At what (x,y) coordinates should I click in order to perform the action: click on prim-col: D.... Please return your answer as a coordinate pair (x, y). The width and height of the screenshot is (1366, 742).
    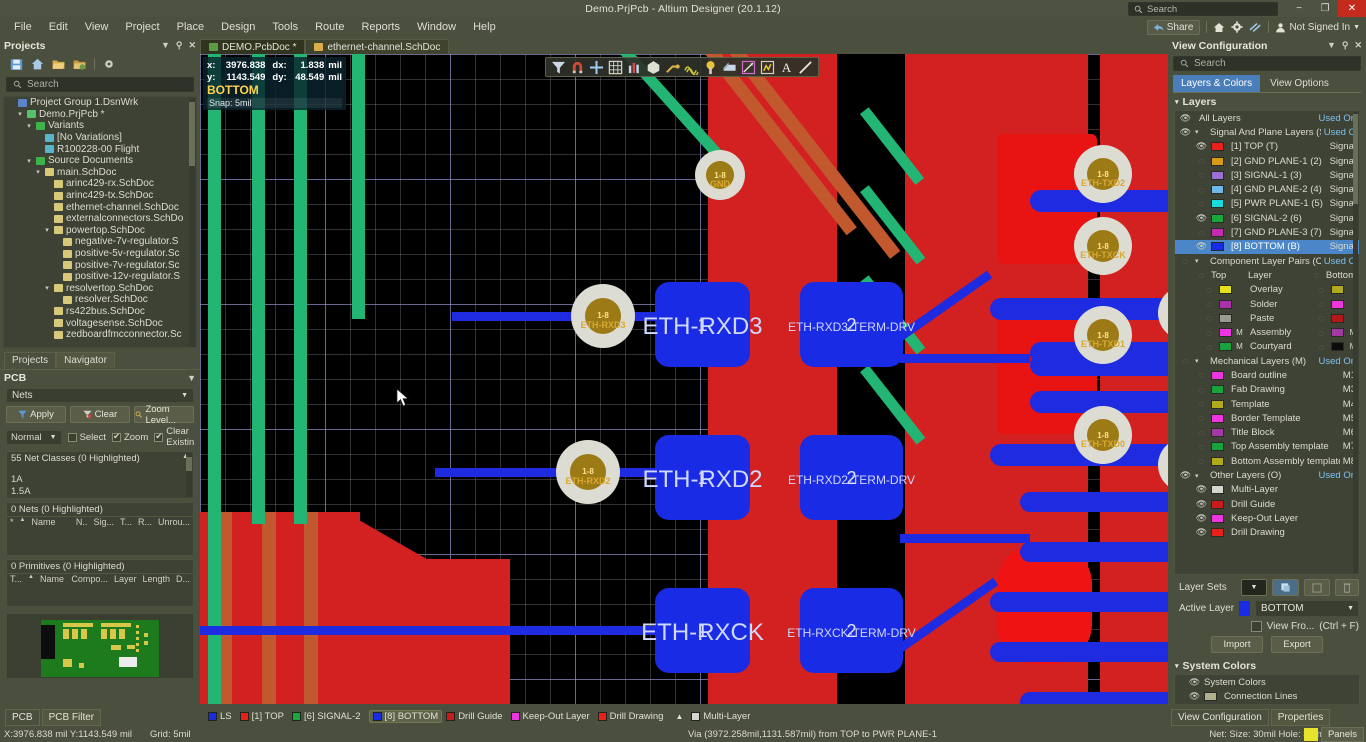
    Looking at the image, I should click on (183, 579).